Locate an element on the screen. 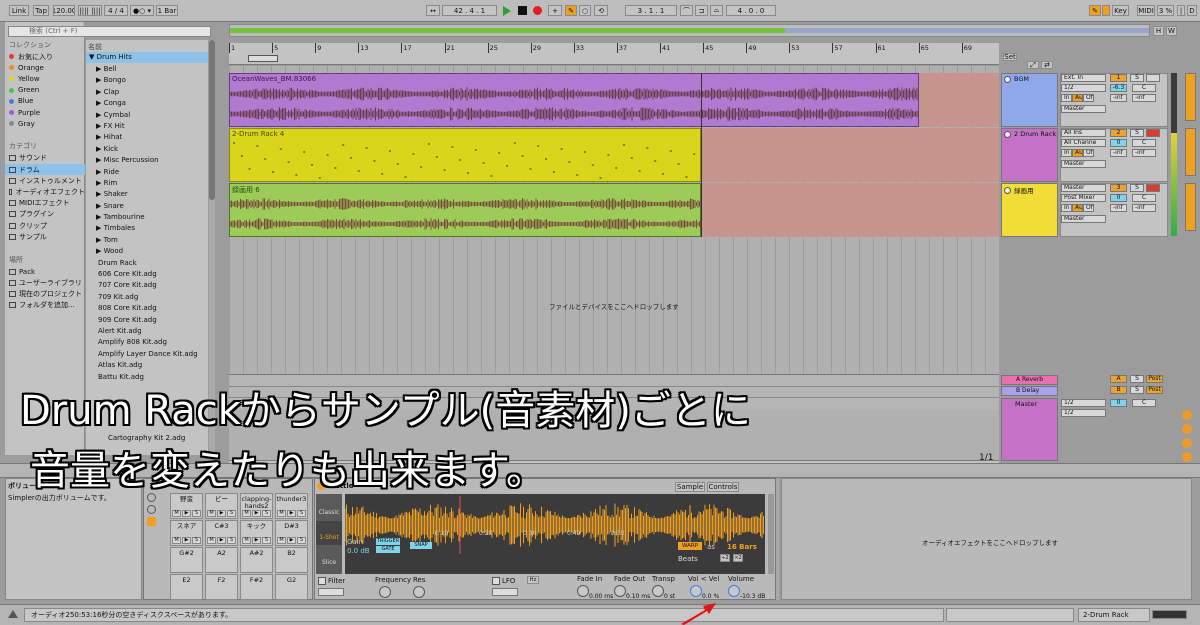 Image resolution: width=1200 pixels, height=625 pixels. automation-arm-button: ✎ is located at coordinates (571, 10).